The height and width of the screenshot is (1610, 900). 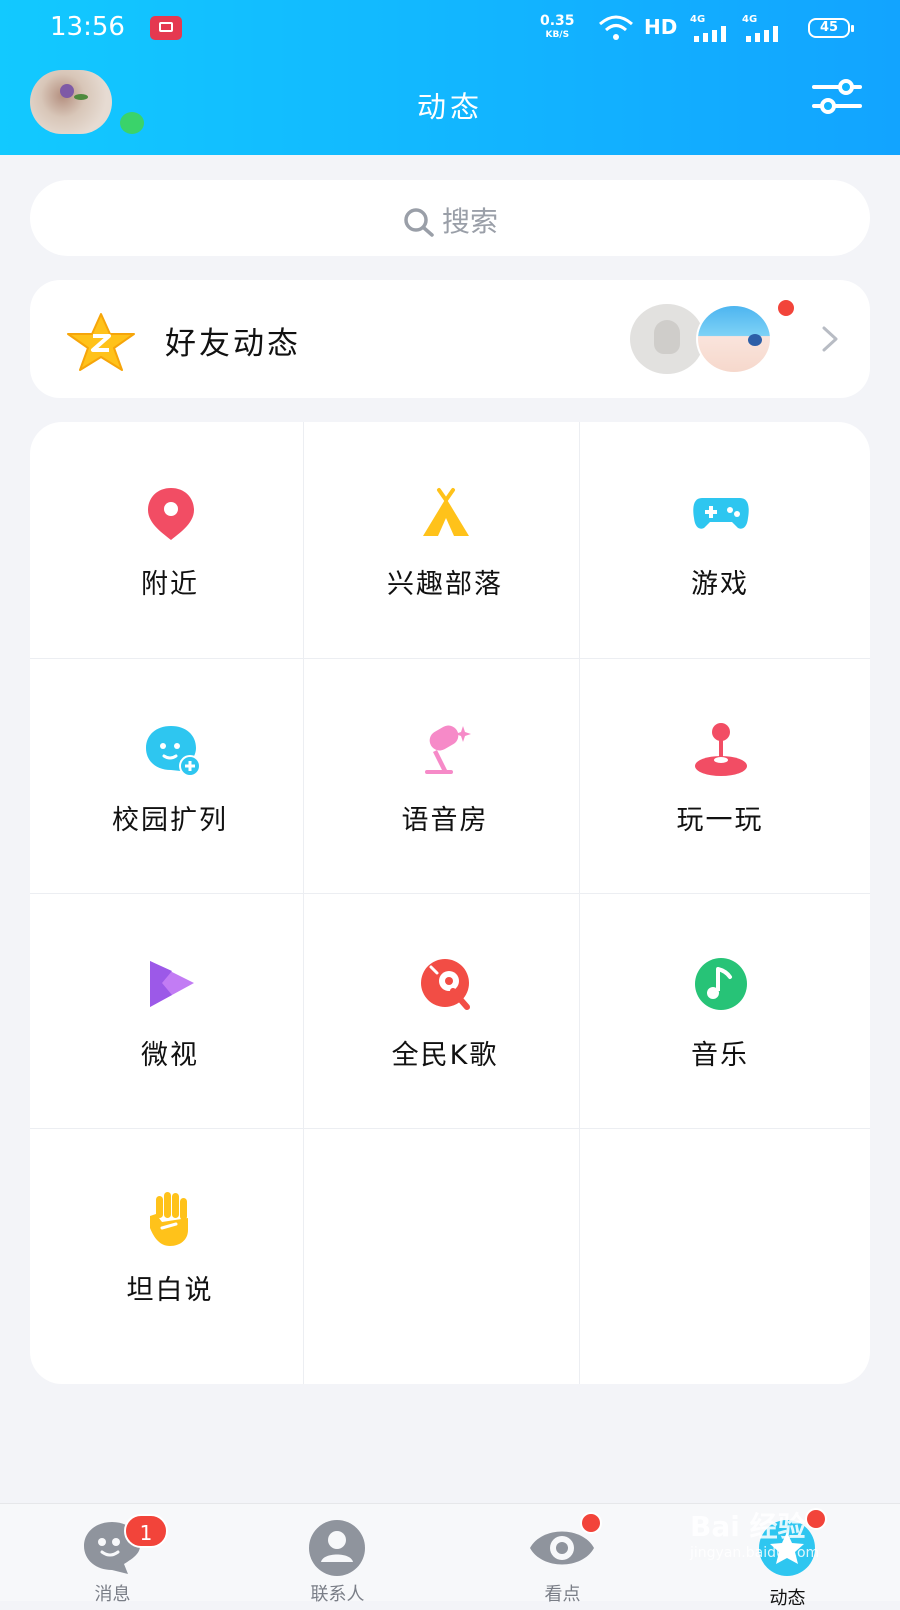 I want to click on page-title: 动态, so click(x=449, y=107).